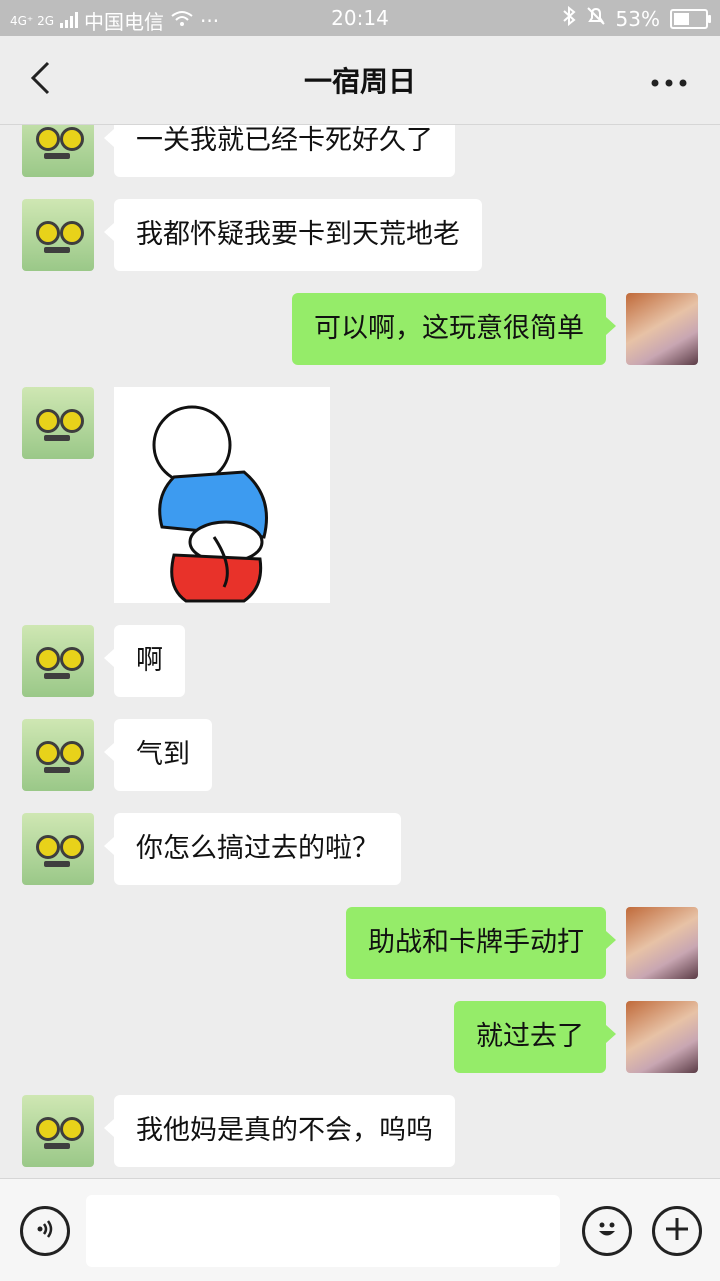  I want to click on message-row: 啊, so click(360, 661).